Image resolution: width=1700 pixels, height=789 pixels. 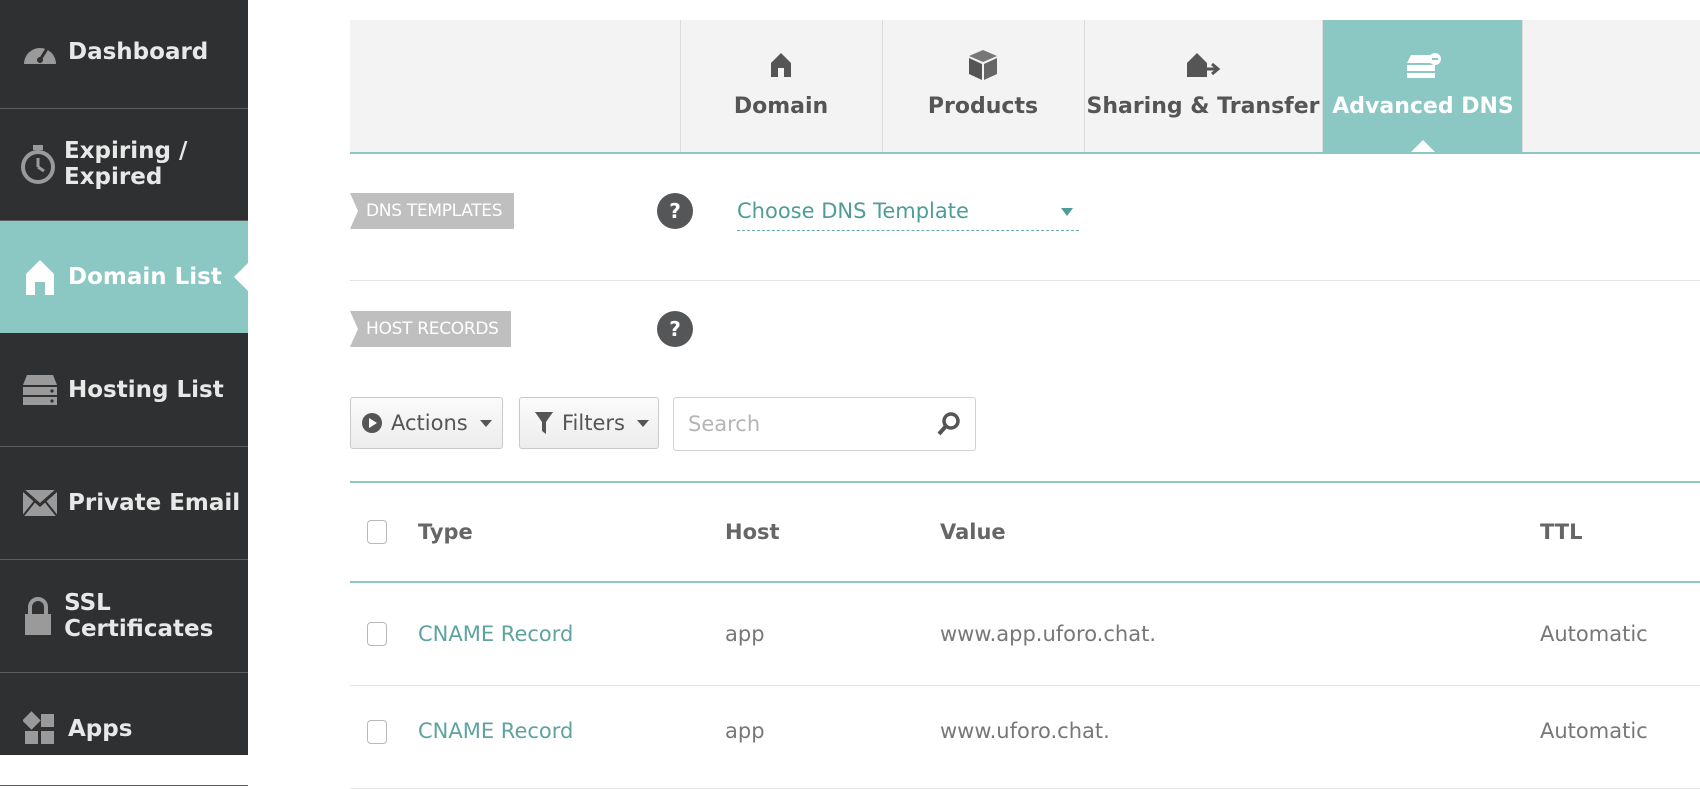 I want to click on select-all-checkbox, so click(x=377, y=532).